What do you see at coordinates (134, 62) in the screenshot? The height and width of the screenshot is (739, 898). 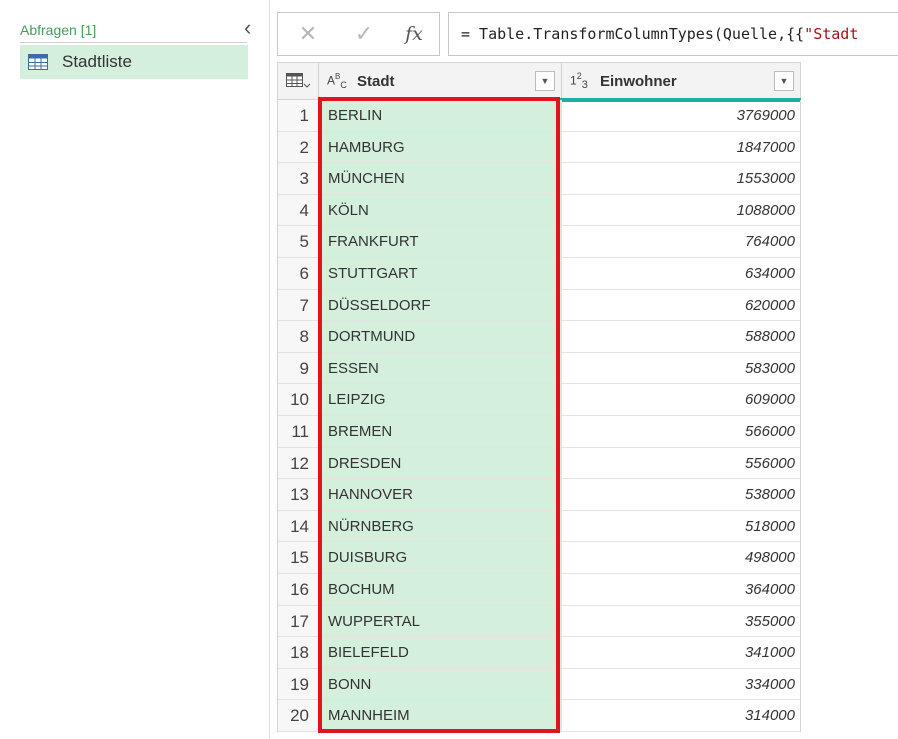 I see `query-item-stadtliste: Stadtliste` at bounding box center [134, 62].